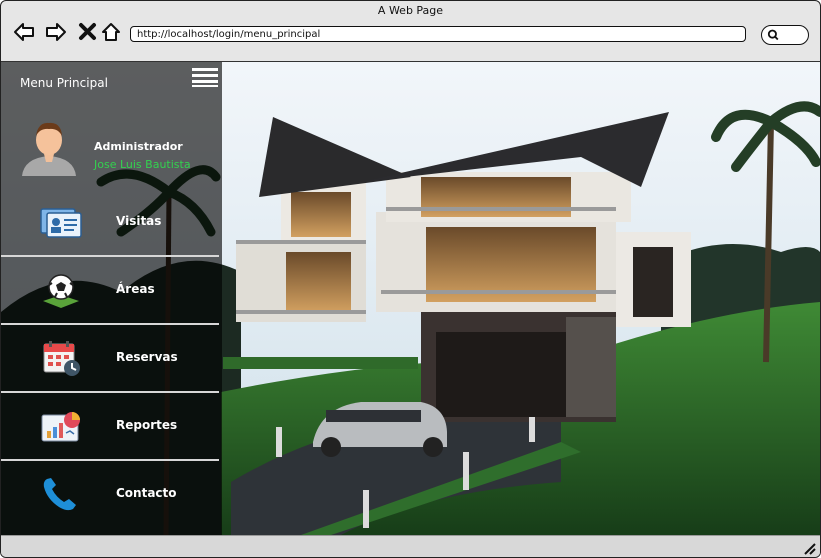  What do you see at coordinates (88, 32) in the screenshot?
I see `close-icon` at bounding box center [88, 32].